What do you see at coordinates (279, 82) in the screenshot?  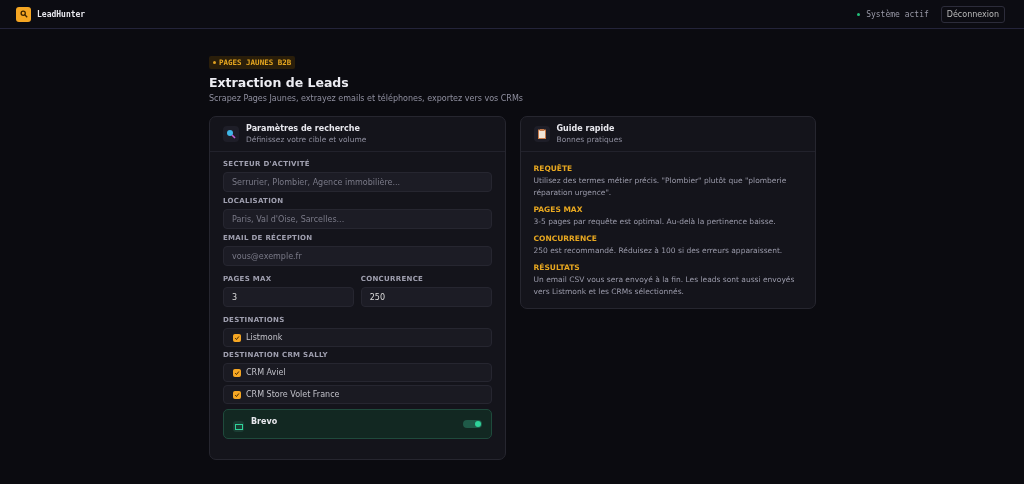 I see `page-title: Extraction de Leads` at bounding box center [279, 82].